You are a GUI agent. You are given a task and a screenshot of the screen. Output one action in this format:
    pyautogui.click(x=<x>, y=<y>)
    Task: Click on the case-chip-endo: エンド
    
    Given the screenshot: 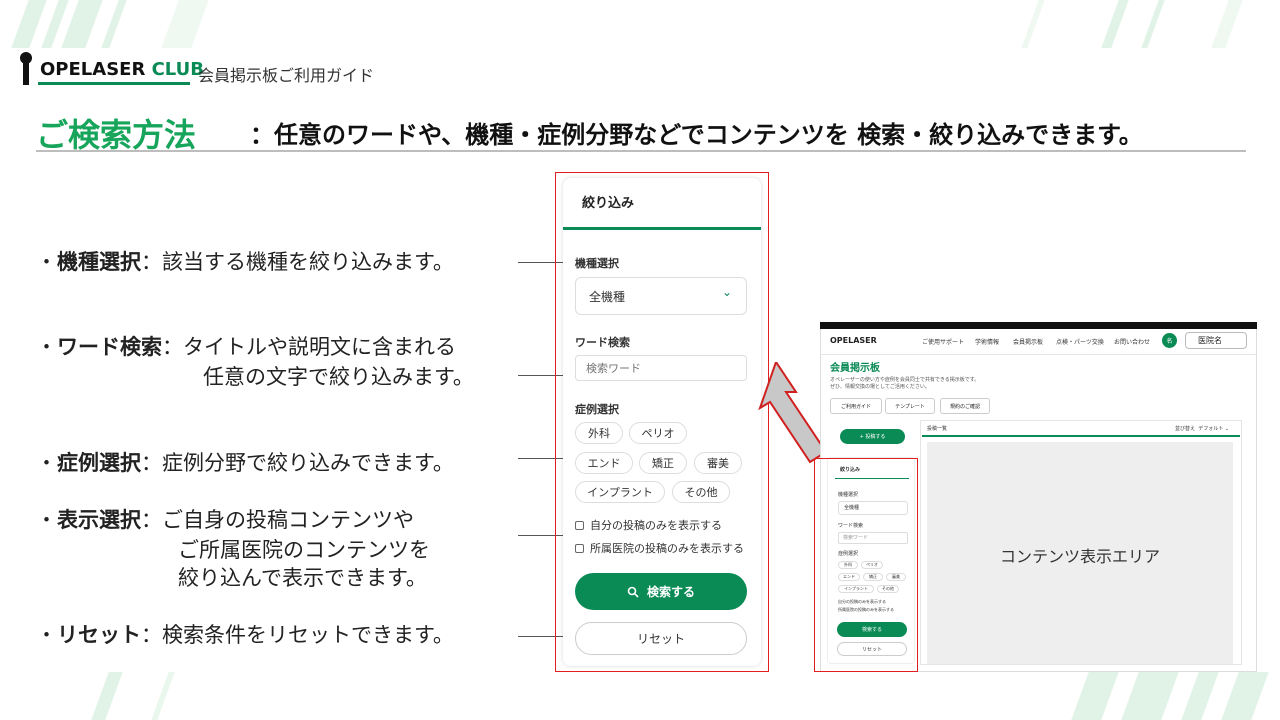 What is the action you would take?
    pyautogui.click(x=604, y=463)
    